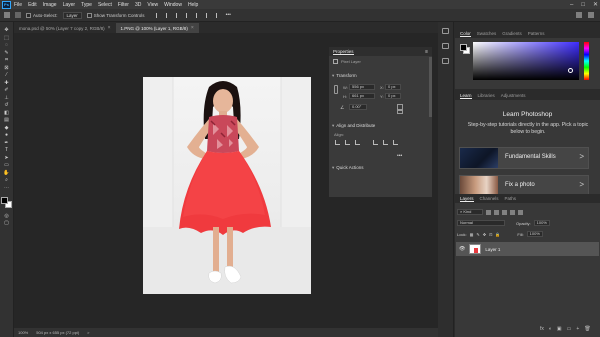  What do you see at coordinates (6, 75) in the screenshot?
I see `eyedropper-tool-icon: ⁄` at bounding box center [6, 75].